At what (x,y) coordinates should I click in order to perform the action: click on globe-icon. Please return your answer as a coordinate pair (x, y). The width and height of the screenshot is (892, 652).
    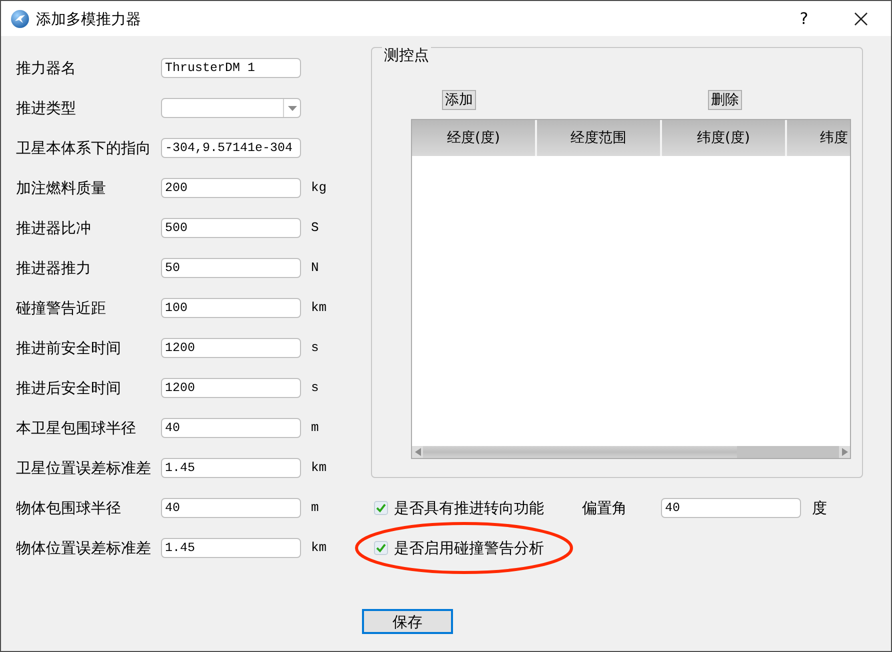
    Looking at the image, I should click on (20, 19).